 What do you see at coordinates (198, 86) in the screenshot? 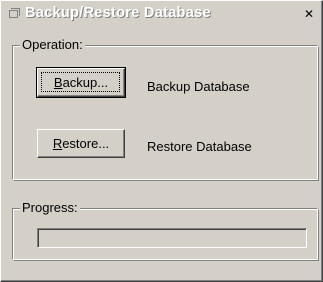
I see `backup-description: Backup Database` at bounding box center [198, 86].